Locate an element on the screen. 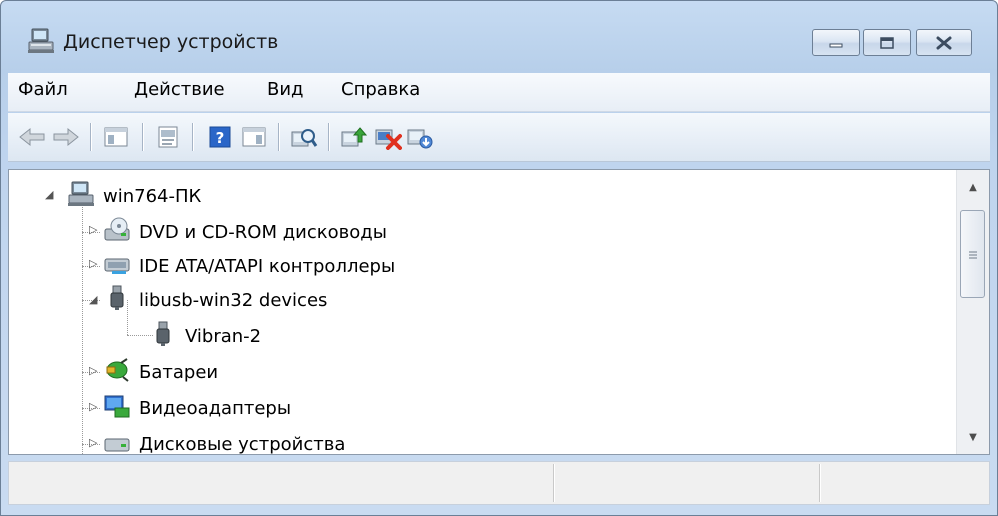 The width and height of the screenshot is (998, 516). menu-bar: Файл Действие Вид Справка is located at coordinates (499, 92).